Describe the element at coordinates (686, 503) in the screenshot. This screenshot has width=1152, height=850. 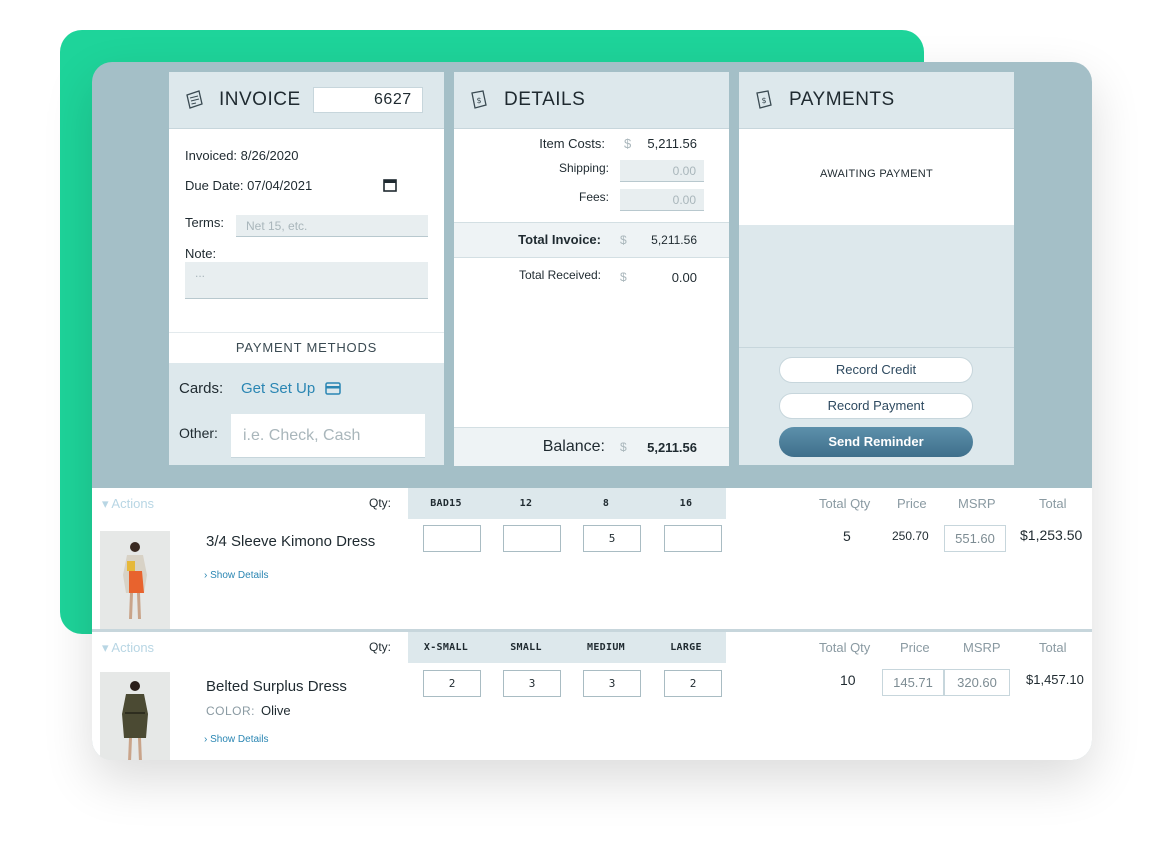
I see `size-label: 16` at that location.